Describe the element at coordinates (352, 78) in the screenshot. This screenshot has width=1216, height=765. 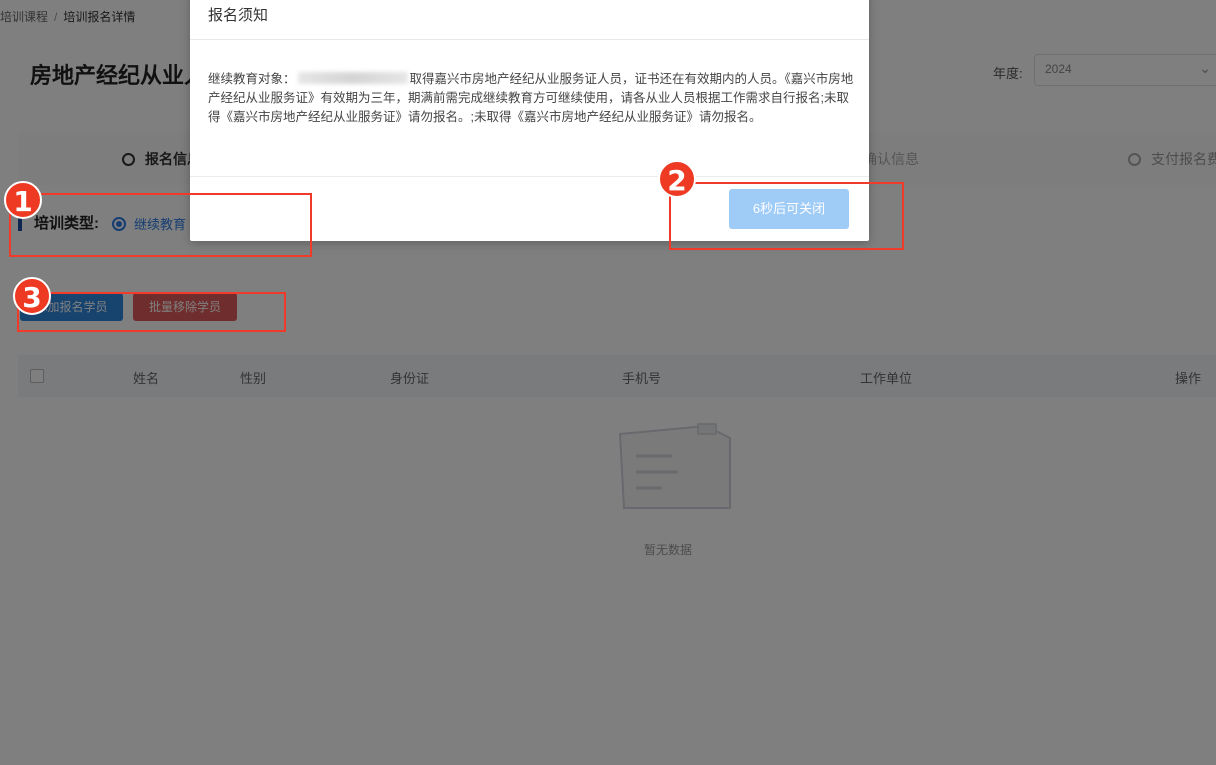
I see `redacted-text` at that location.